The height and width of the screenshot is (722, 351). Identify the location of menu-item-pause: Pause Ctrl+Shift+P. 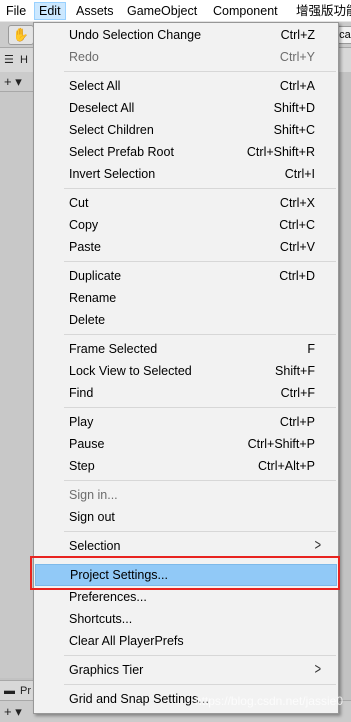
(186, 444).